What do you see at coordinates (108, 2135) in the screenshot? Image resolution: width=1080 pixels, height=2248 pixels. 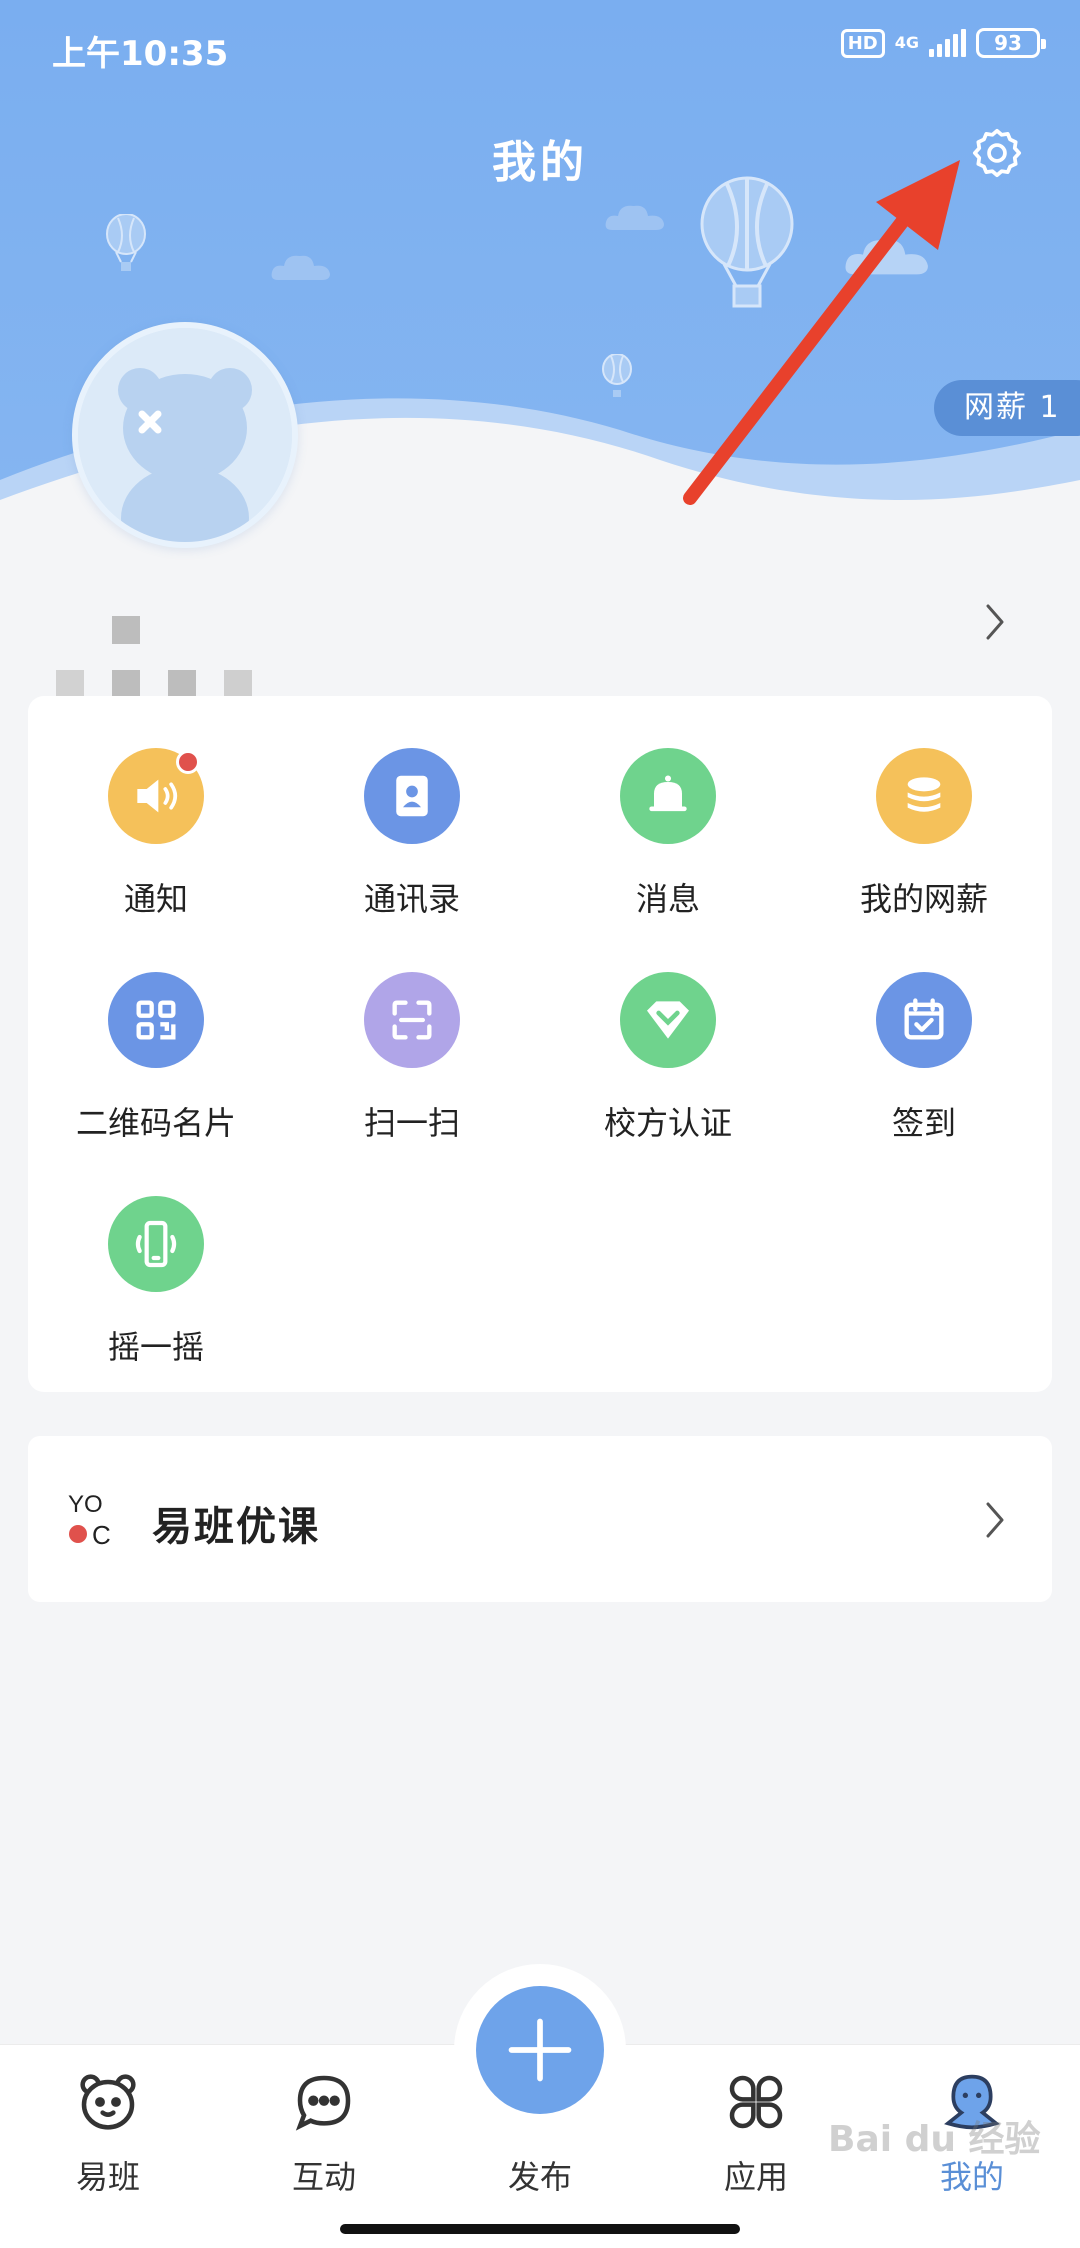 I see `nav-item-yiban: 易班` at bounding box center [108, 2135].